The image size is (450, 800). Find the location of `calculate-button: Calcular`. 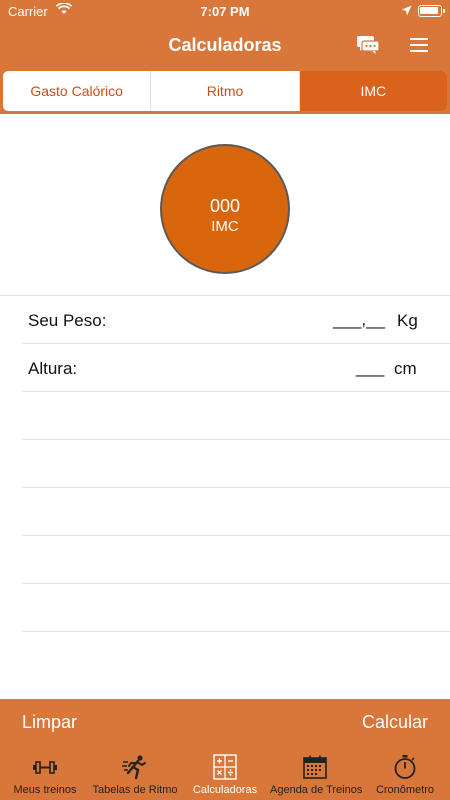

calculate-button: Calcular is located at coordinates (395, 722).